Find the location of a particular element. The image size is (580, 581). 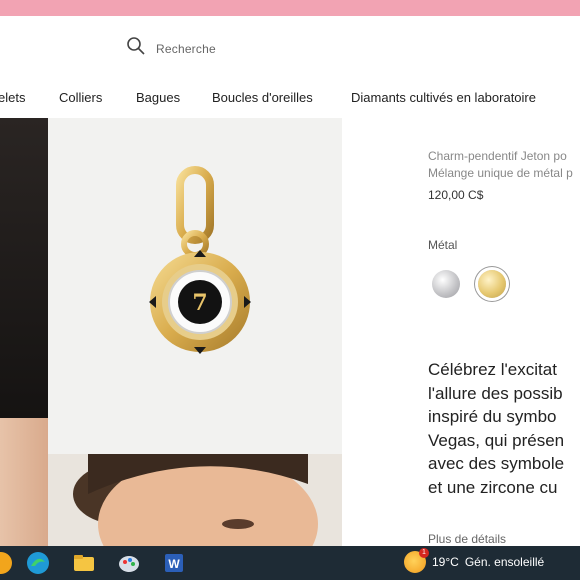

nav-item-diamants: Diamants cultivés en laboratoire is located at coordinates (443, 97).